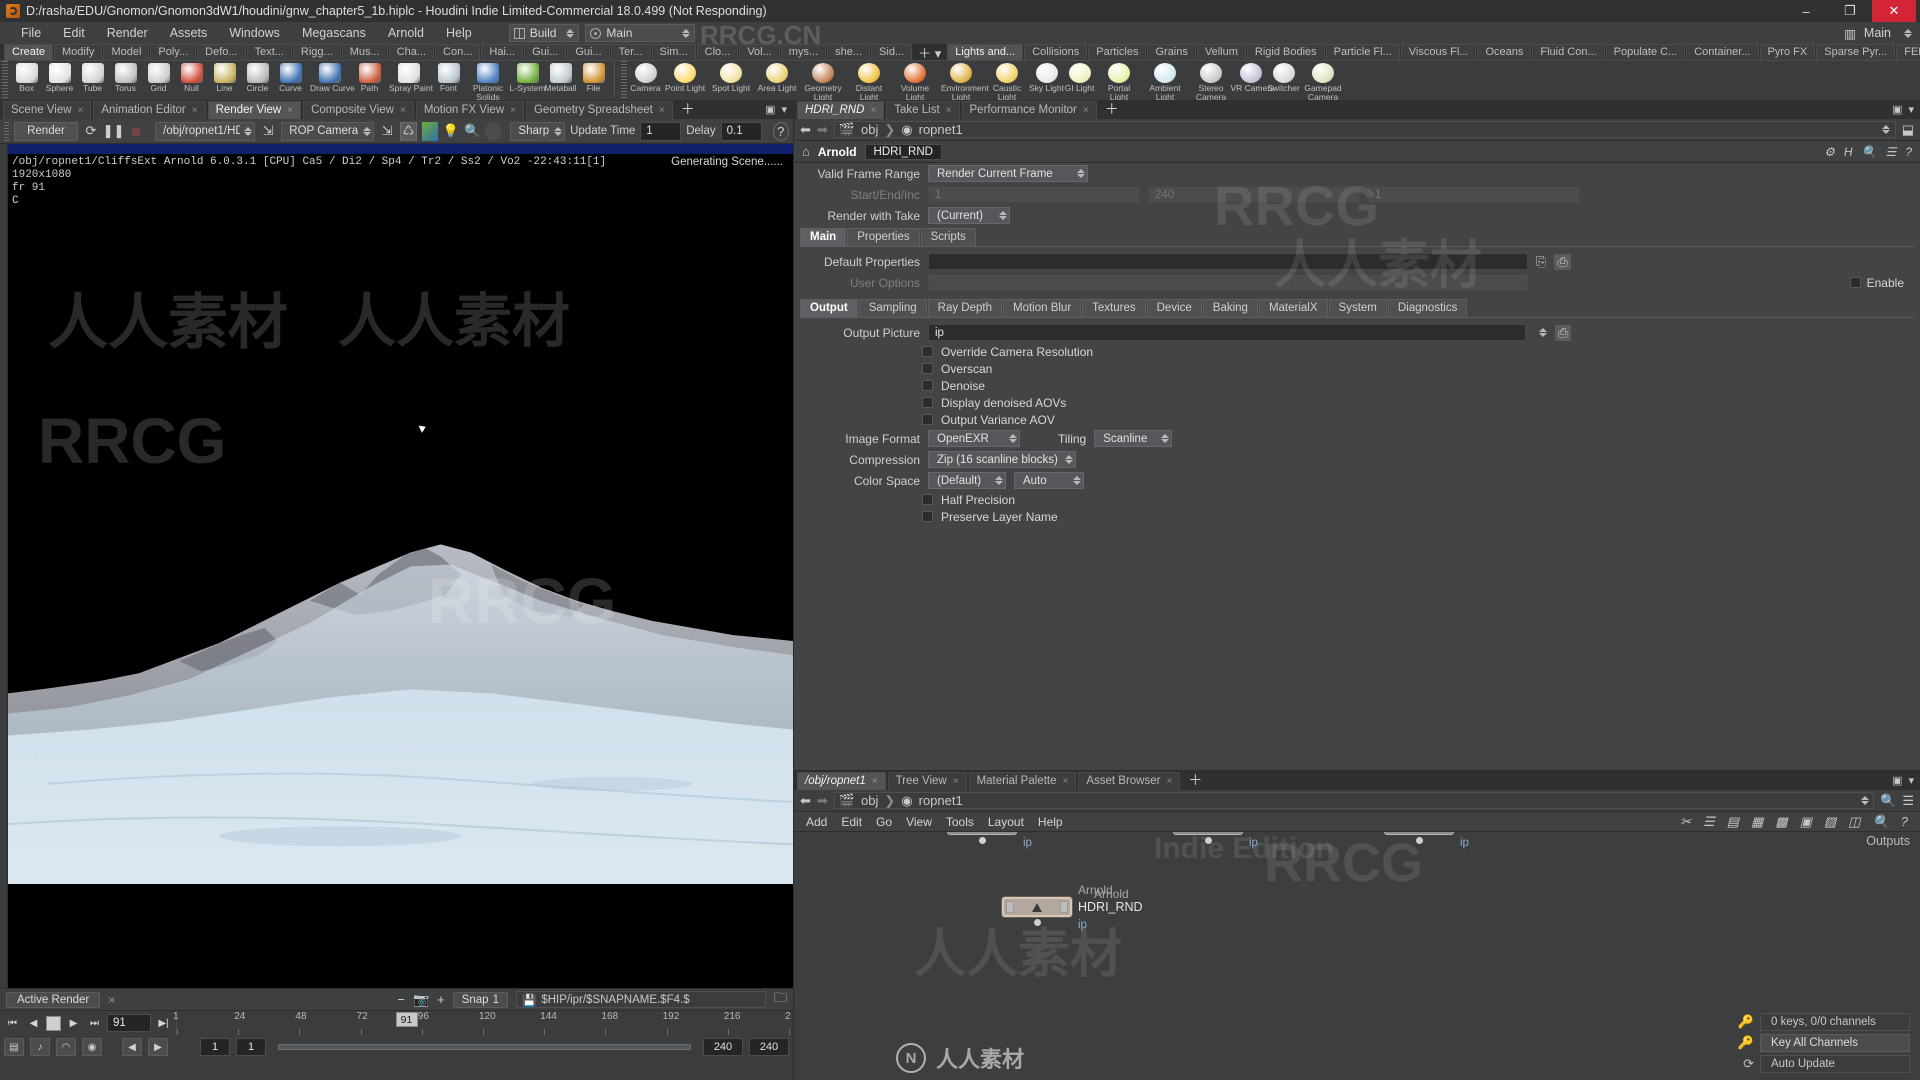 This screenshot has width=1920, height=1080. What do you see at coordinates (1864, 800) in the screenshot?
I see `net-path-spinner-icon` at bounding box center [1864, 800].